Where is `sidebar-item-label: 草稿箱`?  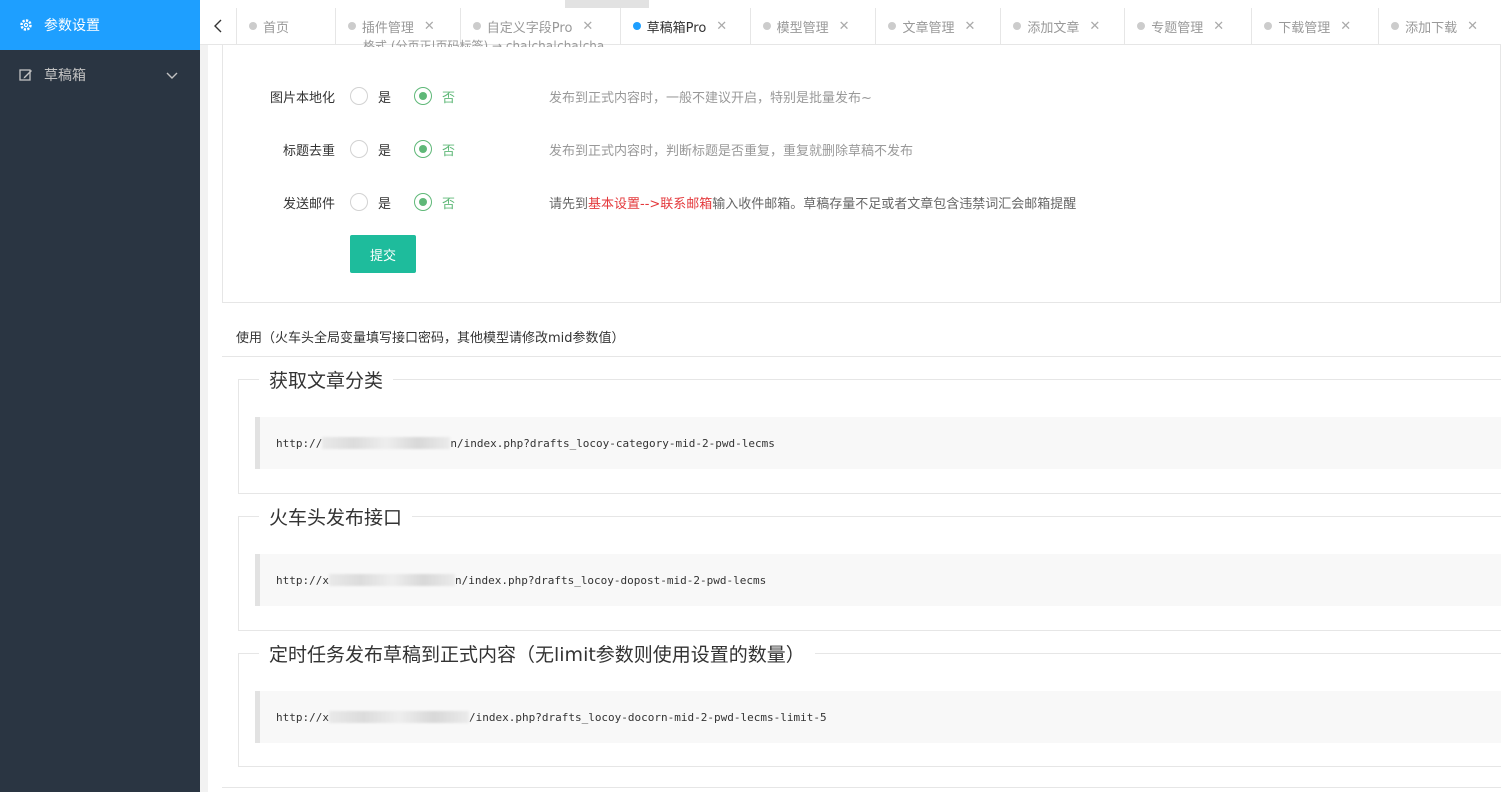 sidebar-item-label: 草稿箱 is located at coordinates (65, 76).